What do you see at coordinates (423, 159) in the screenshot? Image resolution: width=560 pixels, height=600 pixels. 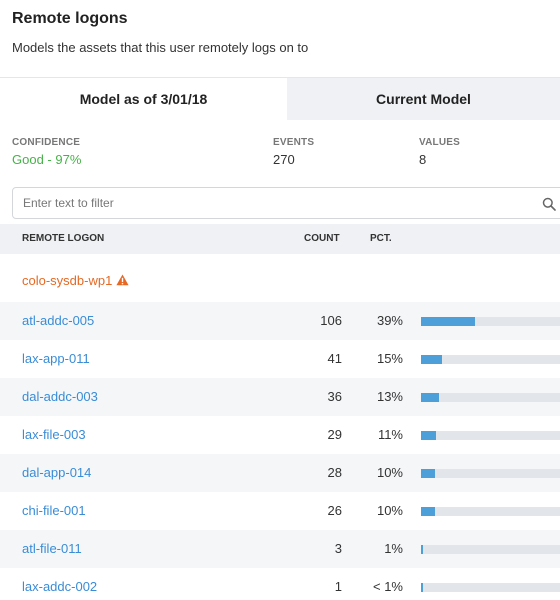 I see `values-value: 8` at bounding box center [423, 159].